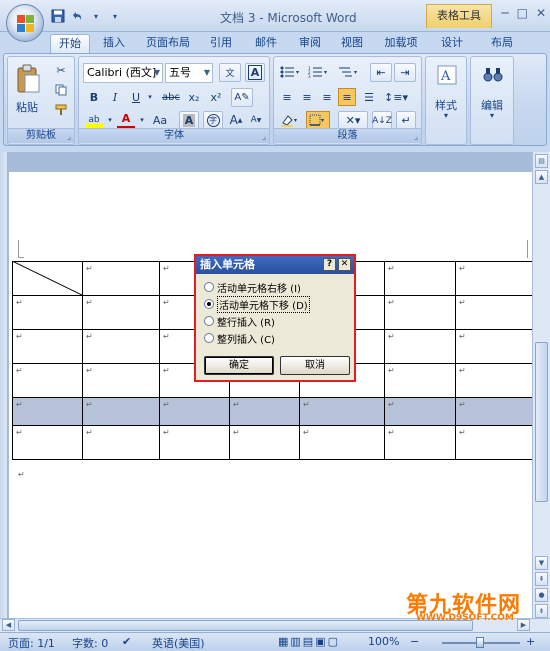 The width and height of the screenshot is (550, 651). What do you see at coordinates (171, 97) in the screenshot?
I see `strikethrough-button: abc` at bounding box center [171, 97].